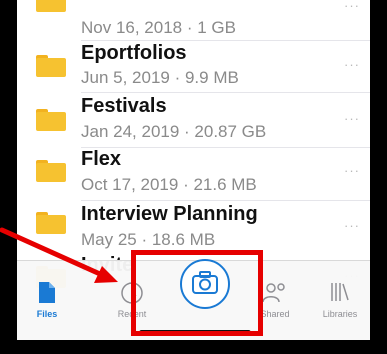  Describe the element at coordinates (193, 226) in the screenshot. I see `file-row: Interview Planning May 25 · 18.6 MB ···` at that location.